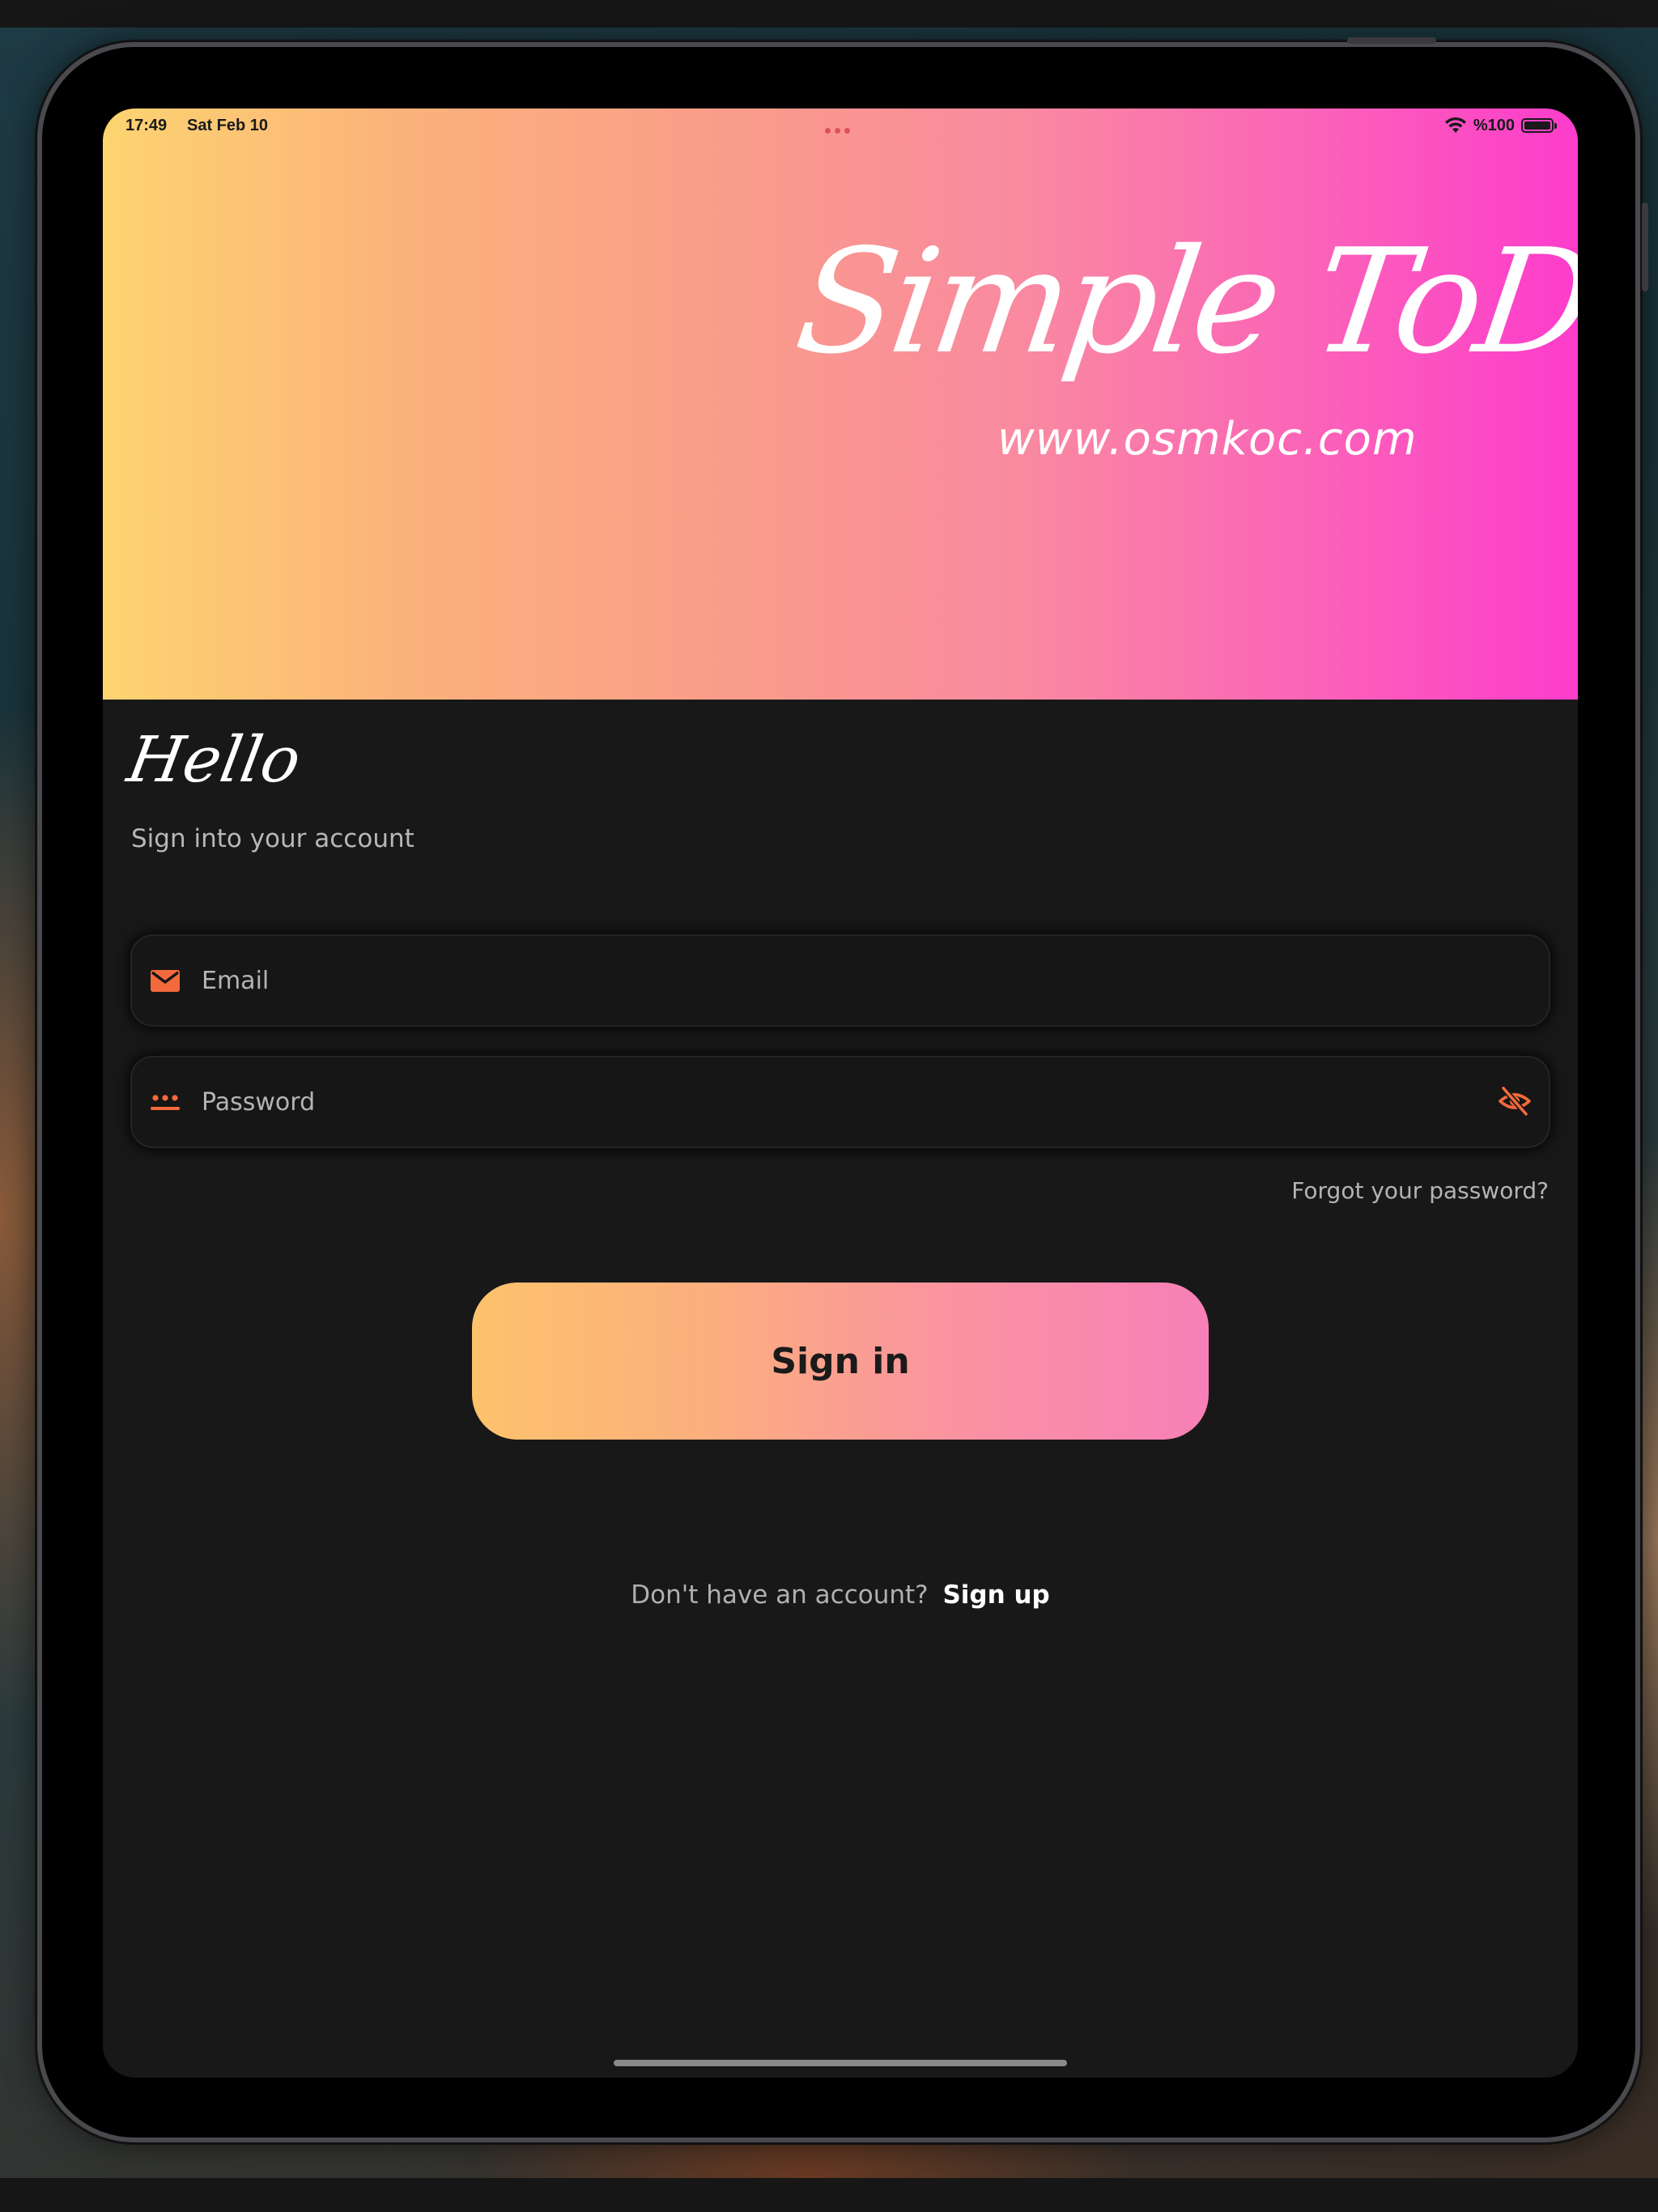 The height and width of the screenshot is (2212, 1658). What do you see at coordinates (1539, 125) in the screenshot?
I see `battery-icon` at bounding box center [1539, 125].